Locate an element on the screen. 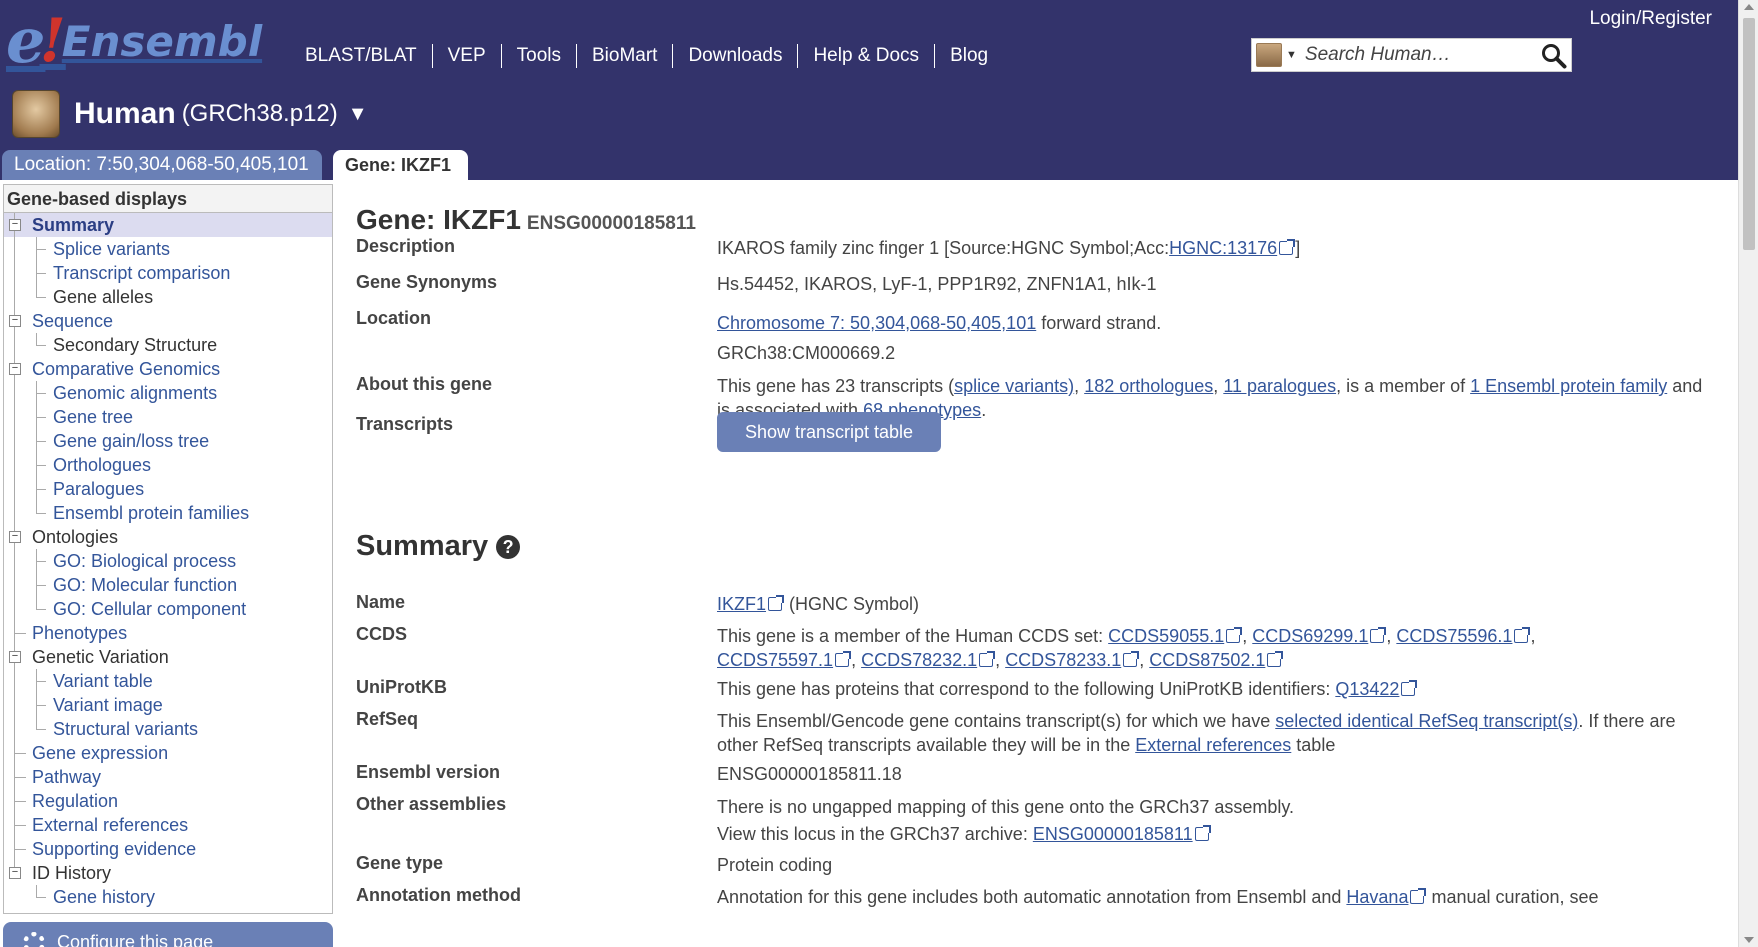 The width and height of the screenshot is (1758, 947). scrollbar-thumb is located at coordinates (1749, 134).